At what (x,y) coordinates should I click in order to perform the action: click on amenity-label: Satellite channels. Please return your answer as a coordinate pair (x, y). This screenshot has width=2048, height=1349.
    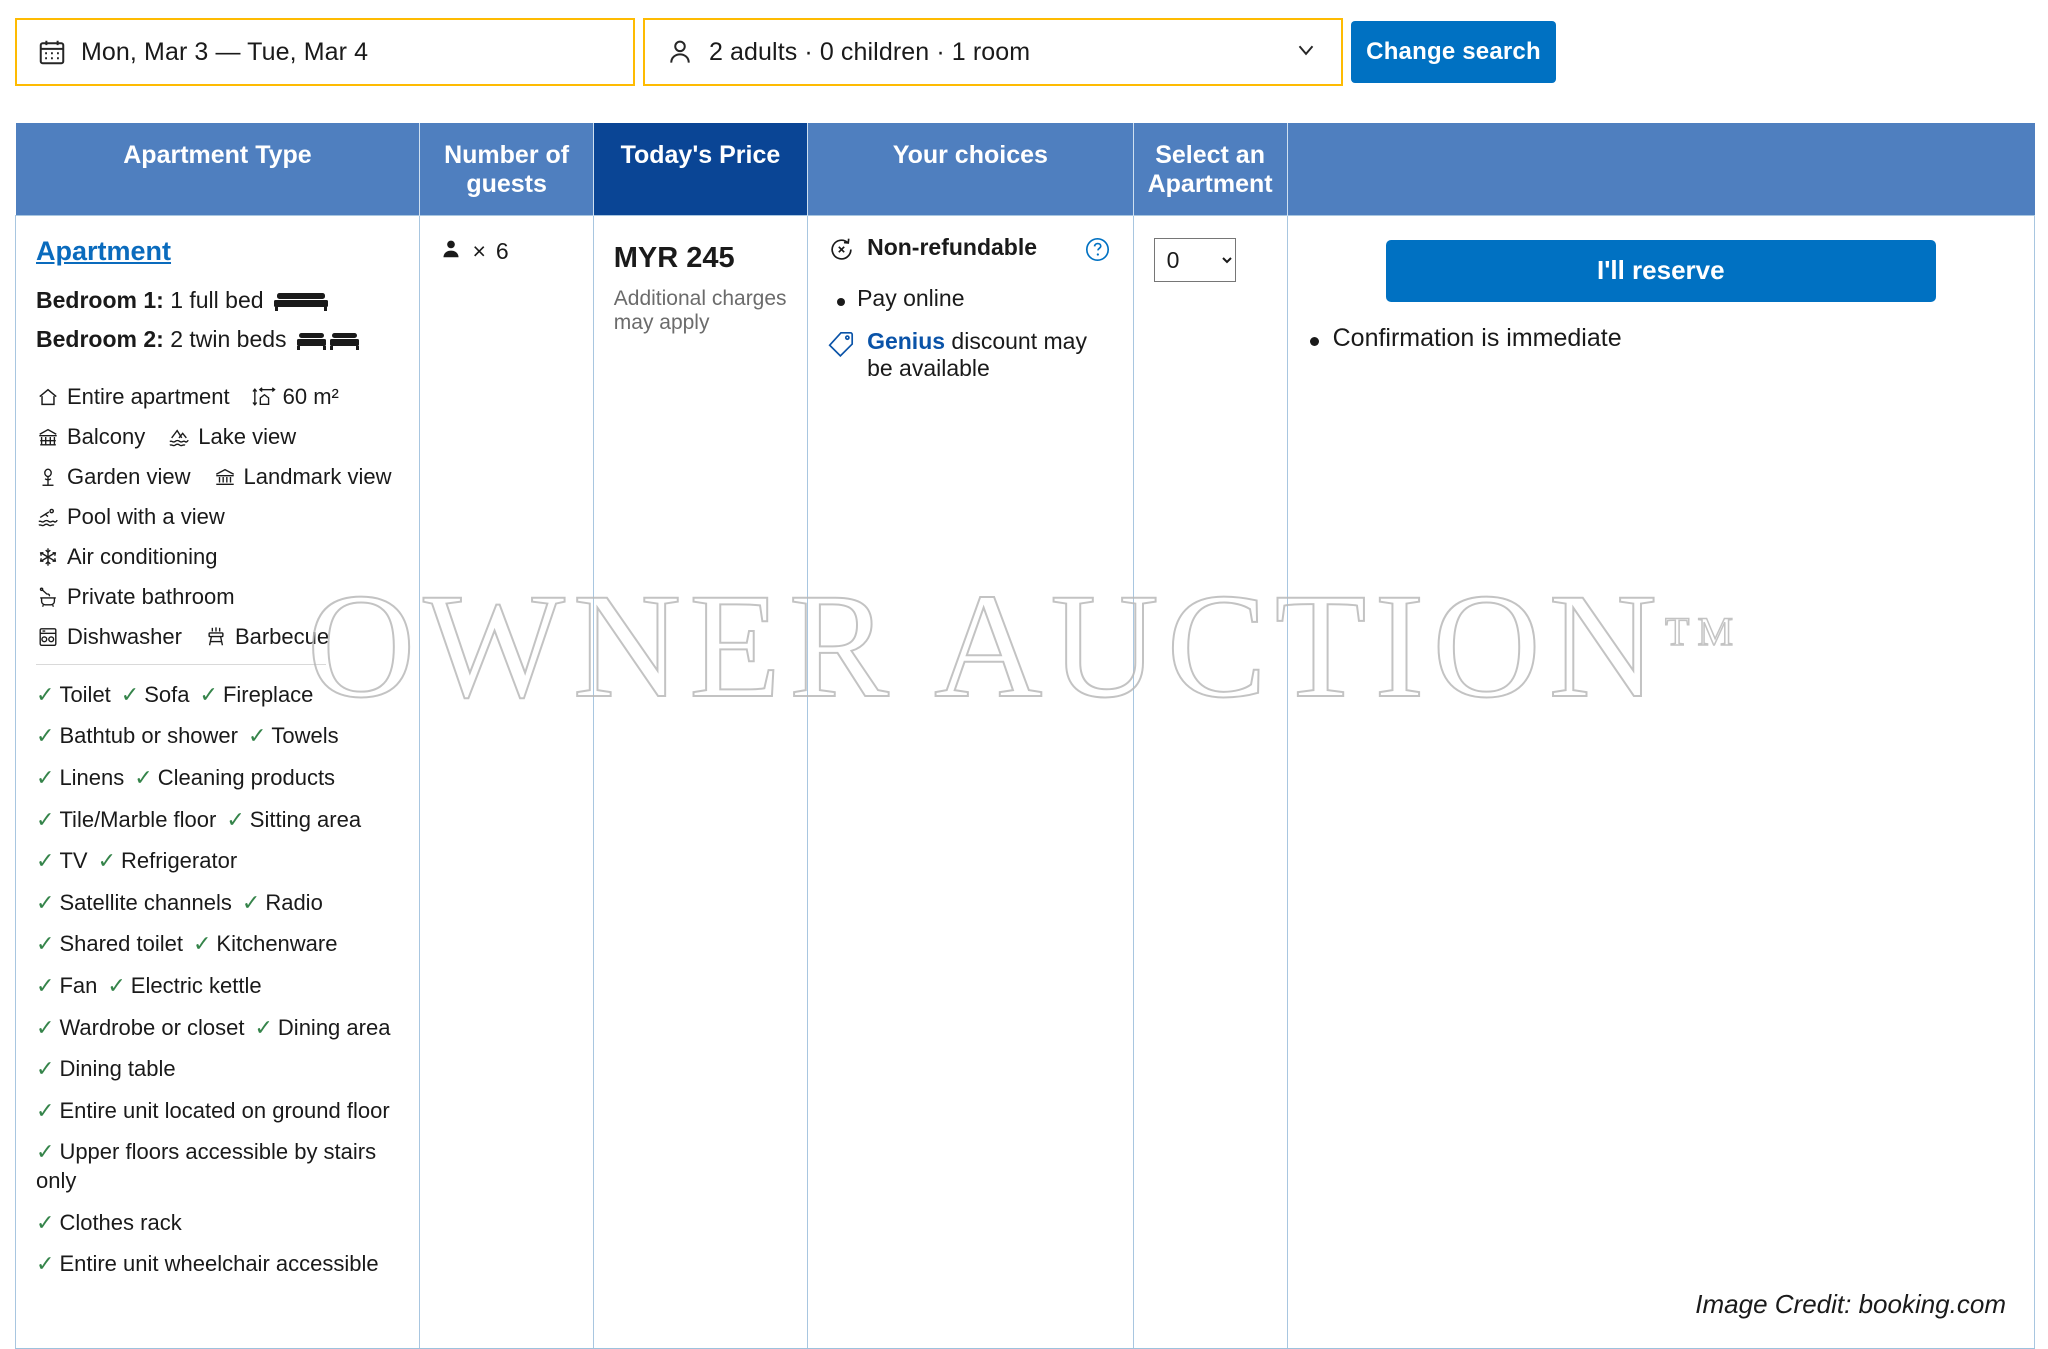
    Looking at the image, I should click on (145, 902).